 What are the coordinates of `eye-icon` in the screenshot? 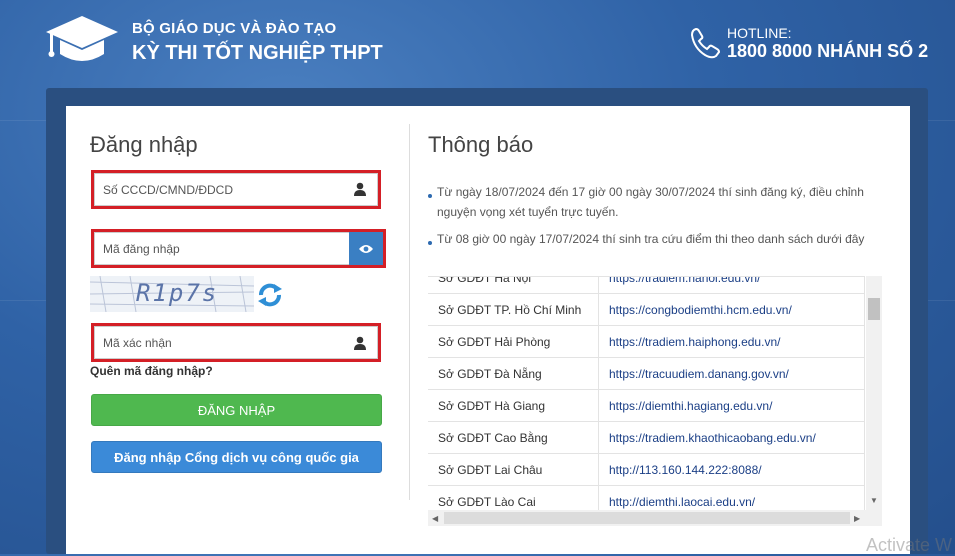 It's located at (366, 248).